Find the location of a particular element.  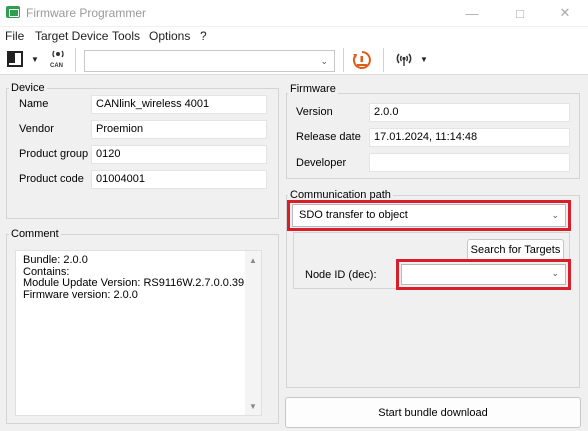

firmware-release-date-label: Release date is located at coordinates (328, 137).